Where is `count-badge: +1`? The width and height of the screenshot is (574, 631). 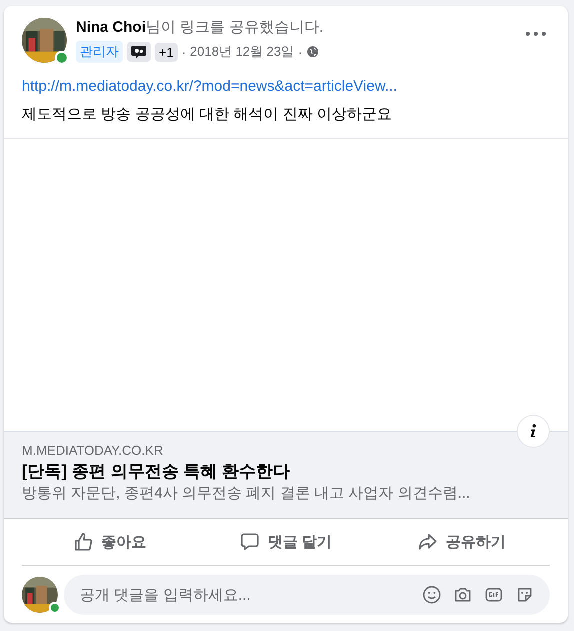 count-badge: +1 is located at coordinates (166, 52).